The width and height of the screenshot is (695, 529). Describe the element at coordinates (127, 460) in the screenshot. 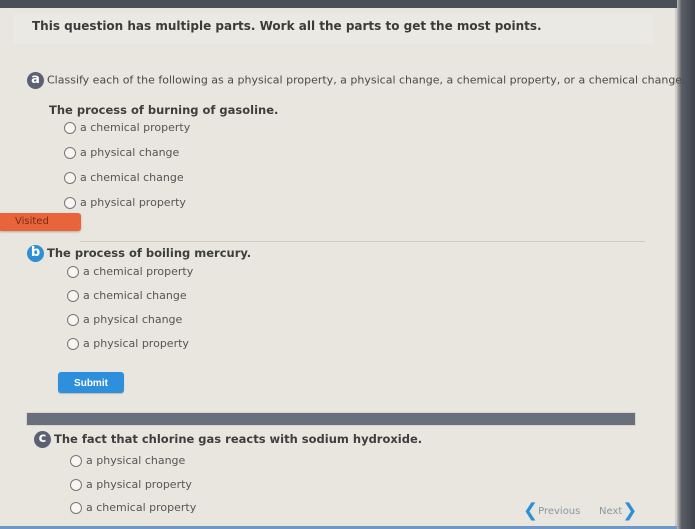

I see `part-c-option: a physical change` at that location.